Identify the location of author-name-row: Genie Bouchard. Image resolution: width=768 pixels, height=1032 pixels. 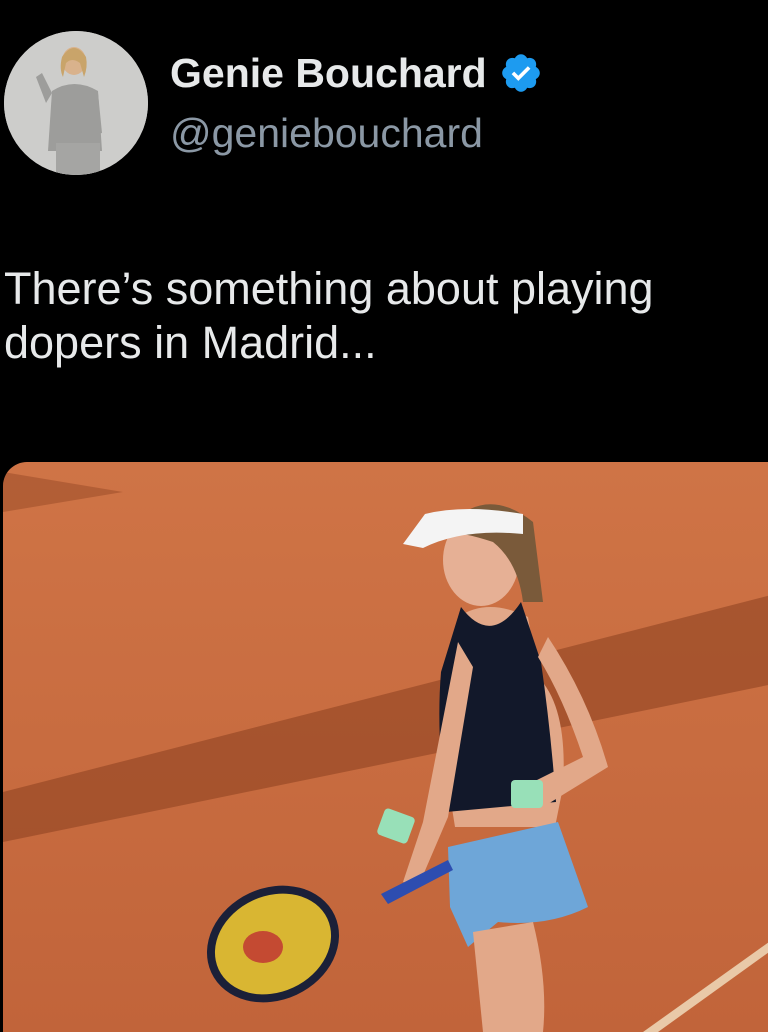
(356, 73).